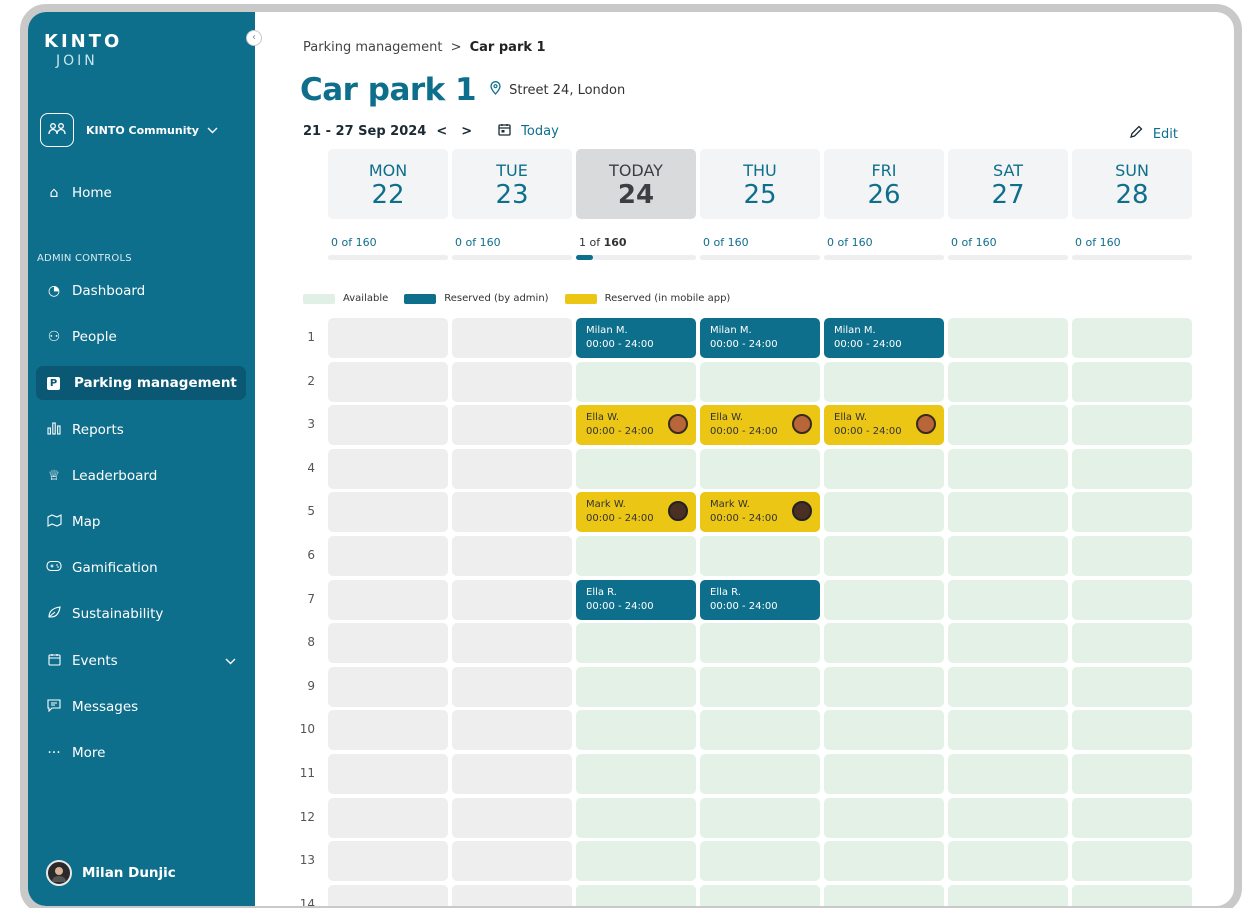 The height and width of the screenshot is (908, 1248). I want to click on sidebar-item-more: ··· More, so click(141, 753).